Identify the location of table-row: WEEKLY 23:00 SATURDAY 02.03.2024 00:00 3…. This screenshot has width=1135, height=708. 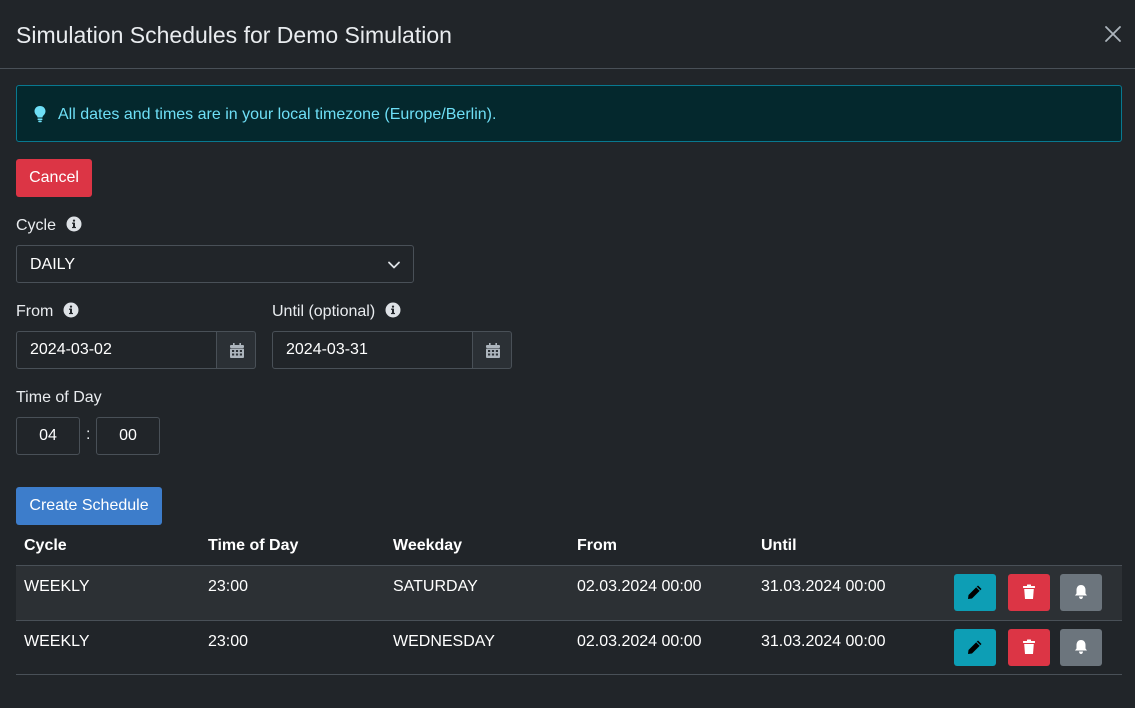
(569, 592).